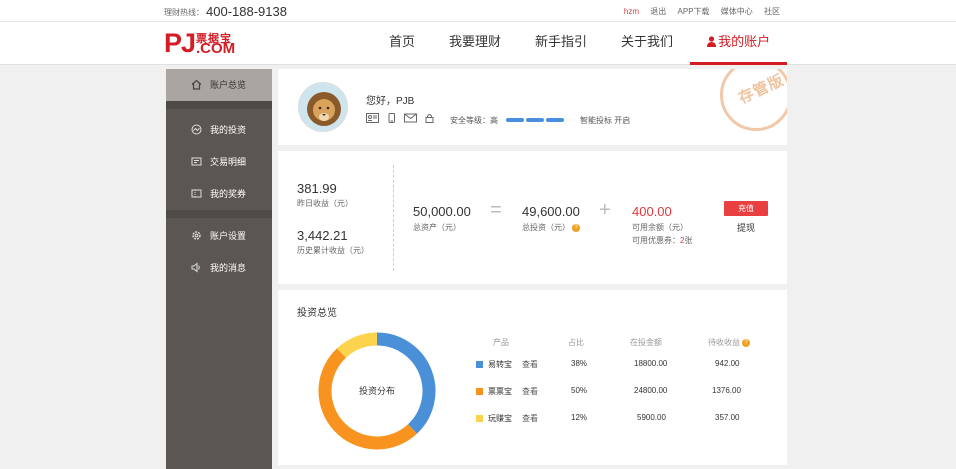  Describe the element at coordinates (532, 107) in the screenshot. I see `profile-card: 您好，PJB 安全等级：高 智能投标 开启 存管版` at that location.